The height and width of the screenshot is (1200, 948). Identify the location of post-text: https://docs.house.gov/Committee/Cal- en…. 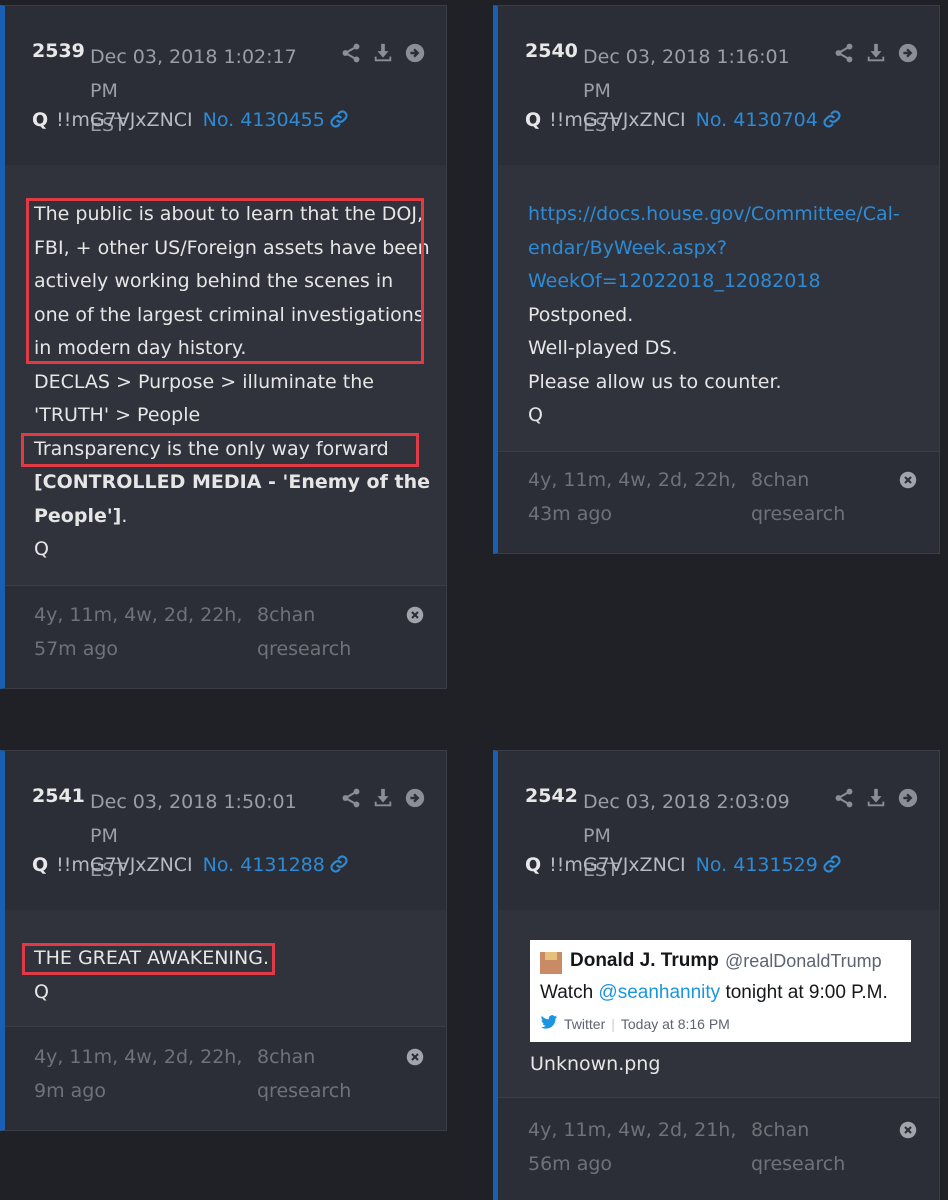
(714, 315).